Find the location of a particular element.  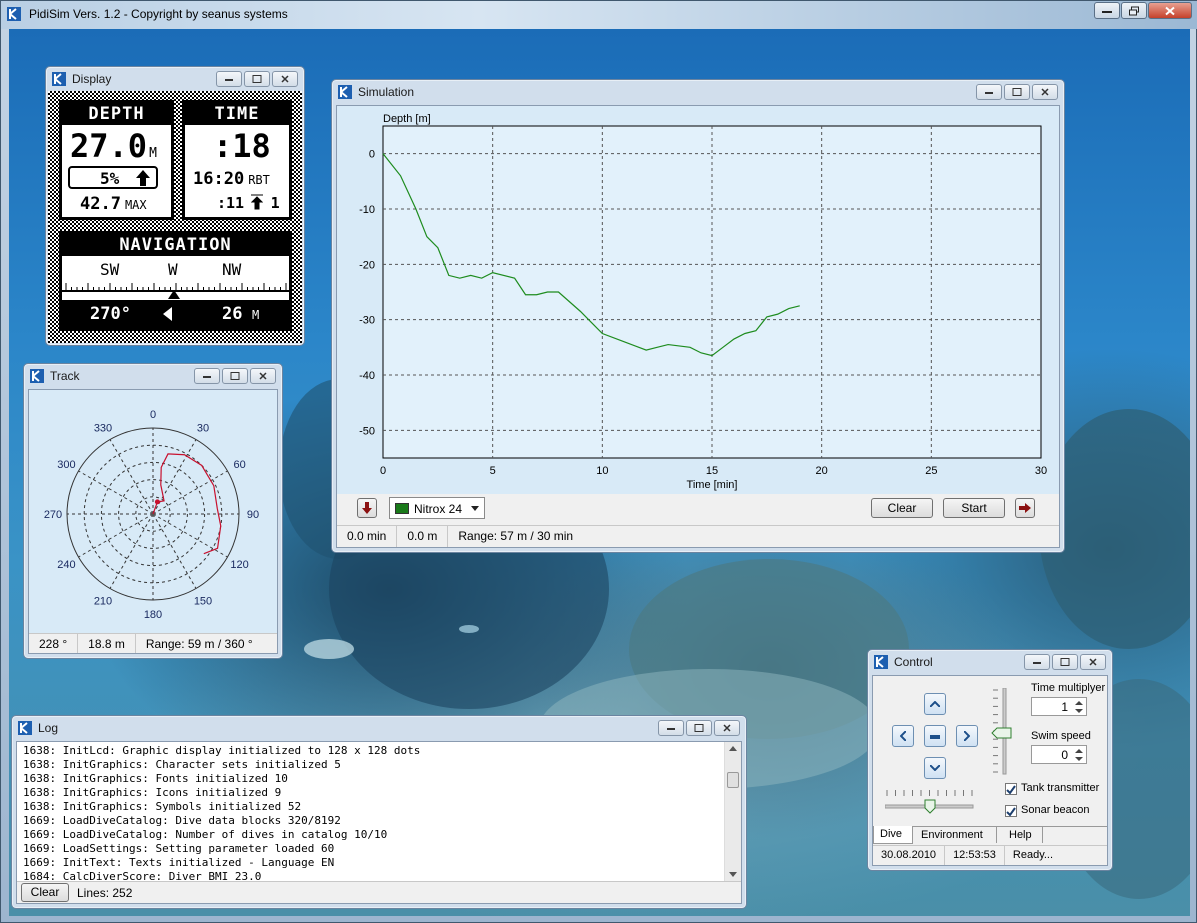

close-button is located at coordinates (1170, 10).